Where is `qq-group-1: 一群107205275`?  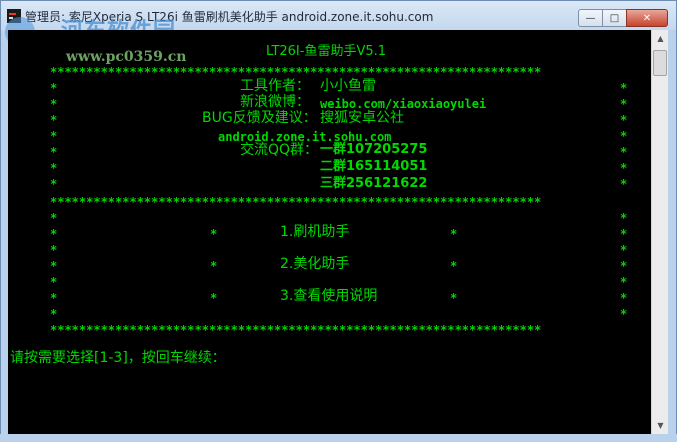 qq-group-1: 一群107205275 is located at coordinates (374, 149).